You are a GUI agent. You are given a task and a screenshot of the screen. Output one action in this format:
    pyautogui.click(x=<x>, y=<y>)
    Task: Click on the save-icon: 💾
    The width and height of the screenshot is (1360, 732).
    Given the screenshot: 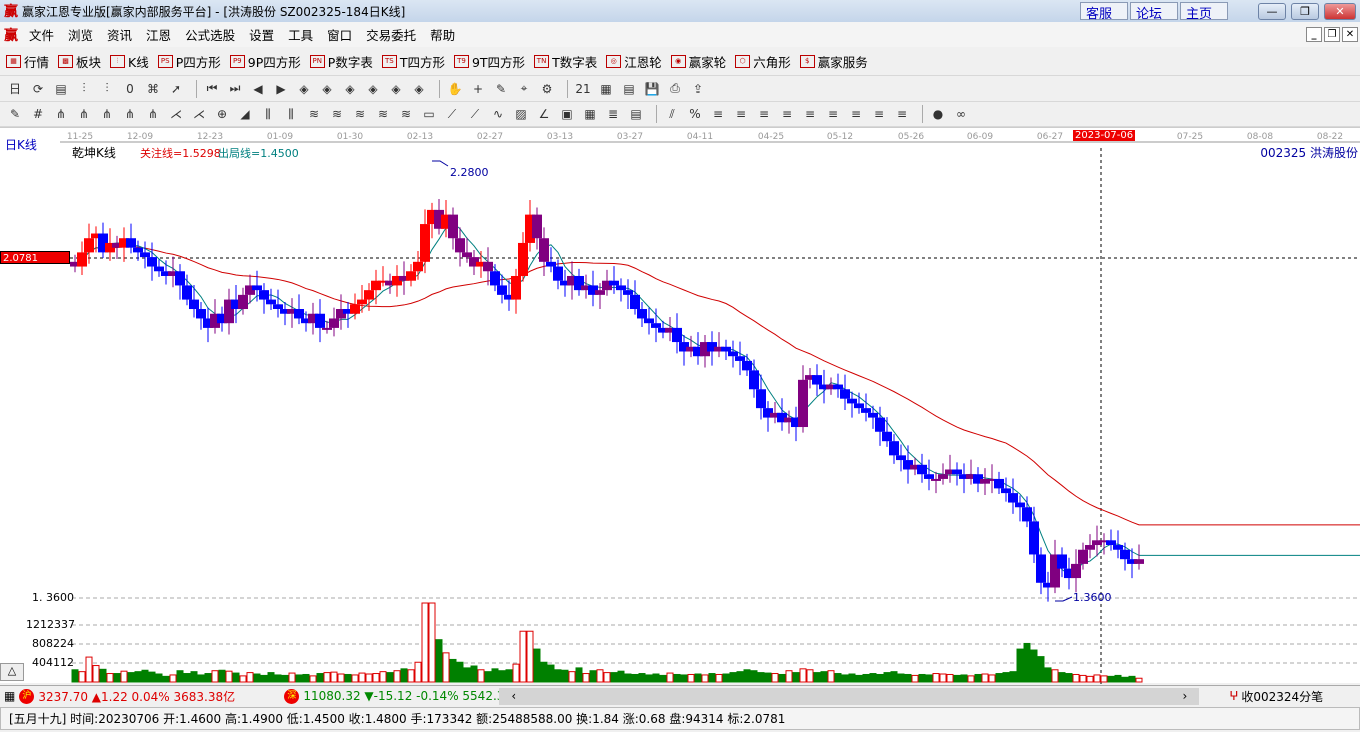 What is the action you would take?
    pyautogui.click(x=652, y=89)
    